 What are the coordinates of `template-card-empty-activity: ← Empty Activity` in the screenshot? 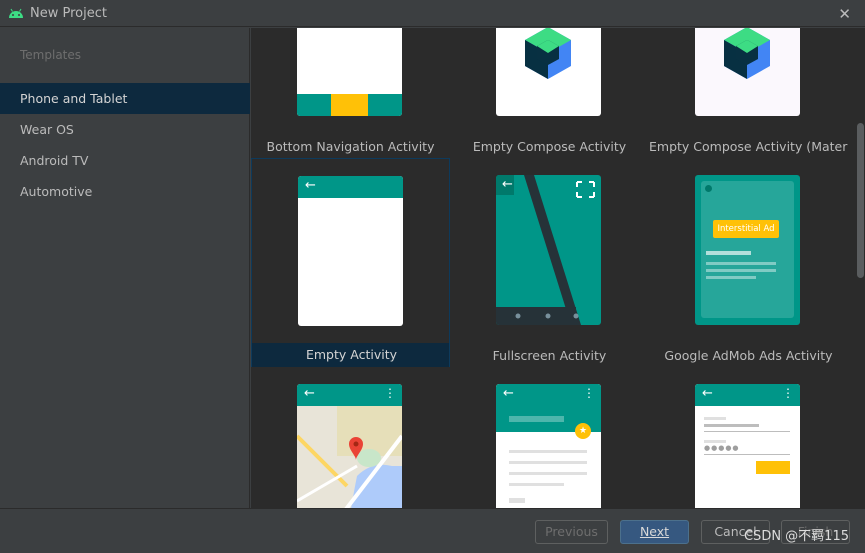 It's located at (350, 262).